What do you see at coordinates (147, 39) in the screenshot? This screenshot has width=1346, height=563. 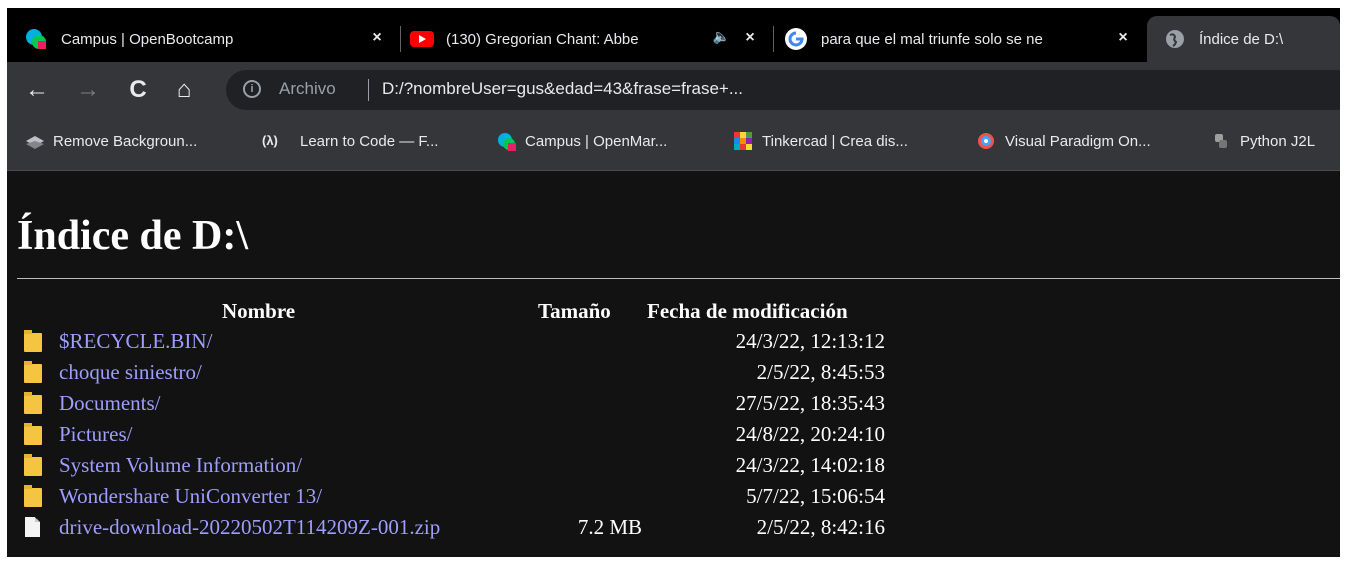 I see `tab-title: Campus | OpenBootcamp` at bounding box center [147, 39].